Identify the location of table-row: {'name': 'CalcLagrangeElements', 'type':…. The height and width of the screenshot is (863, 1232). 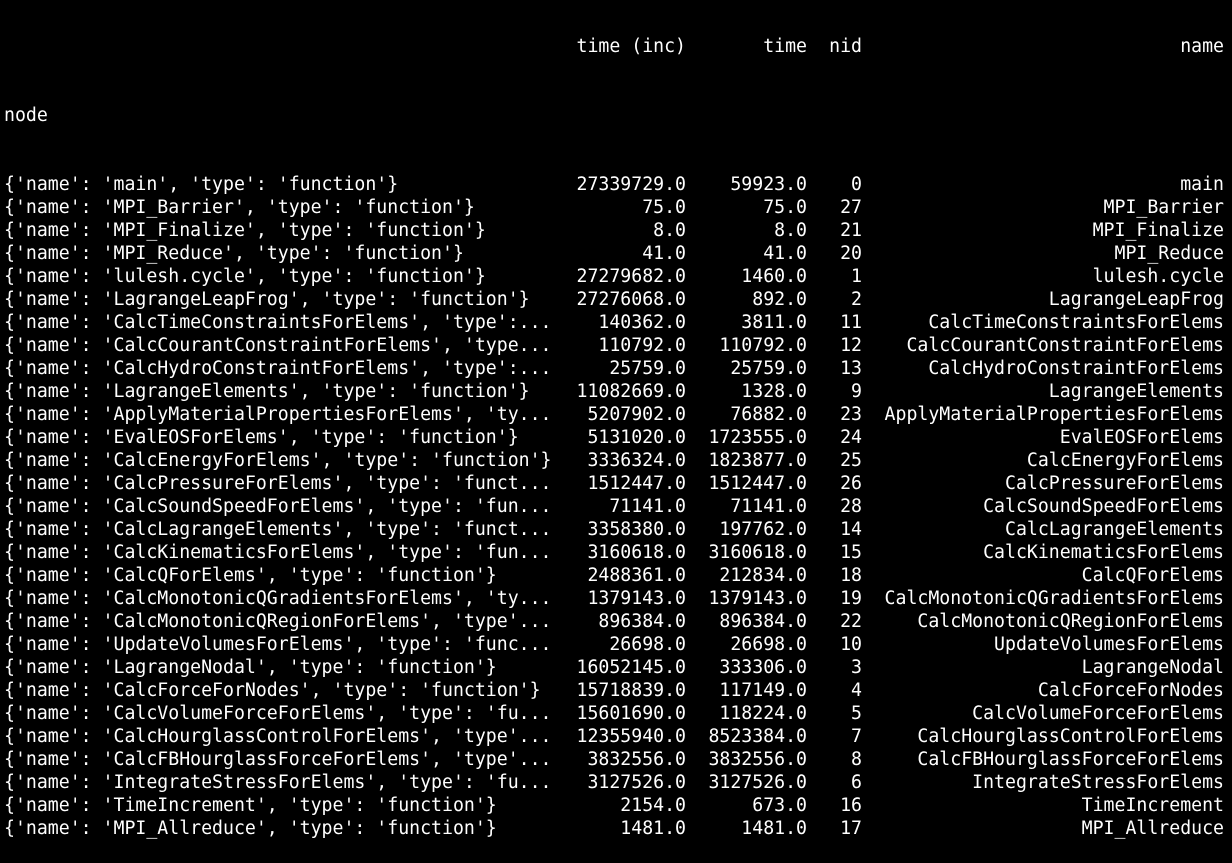
(616, 529).